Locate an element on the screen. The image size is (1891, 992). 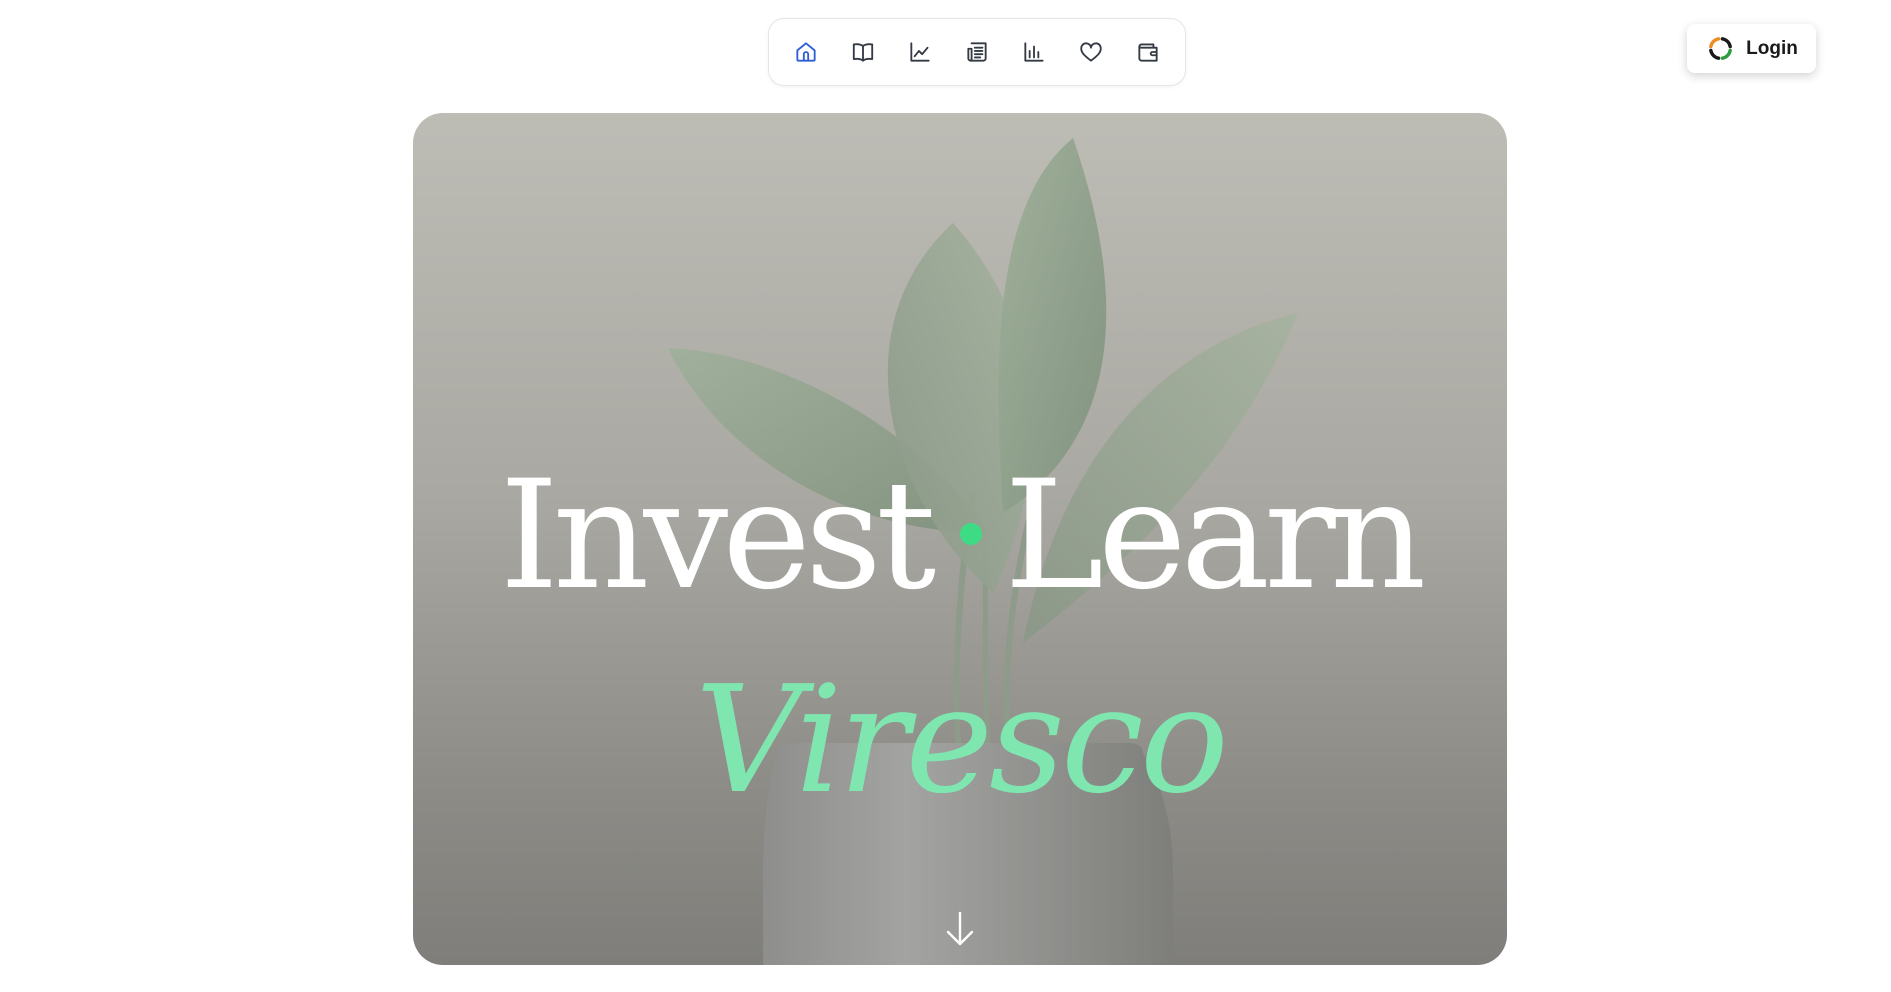
separator-dot is located at coordinates (971, 534).